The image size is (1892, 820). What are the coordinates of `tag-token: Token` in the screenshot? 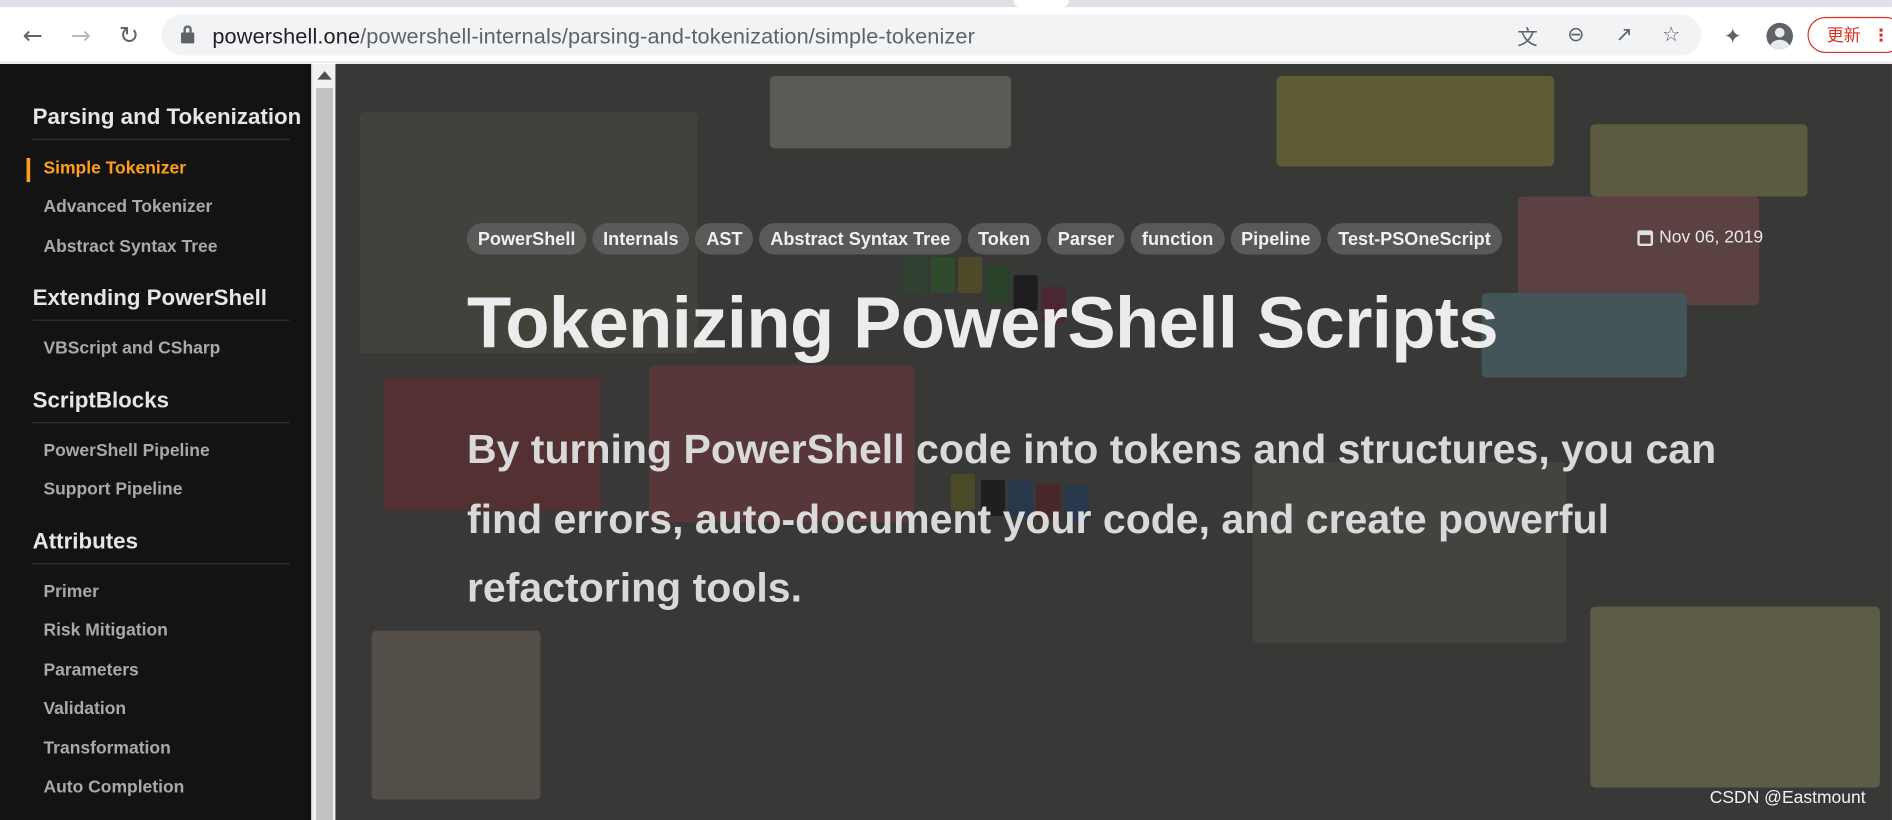 It's located at (1004, 239).